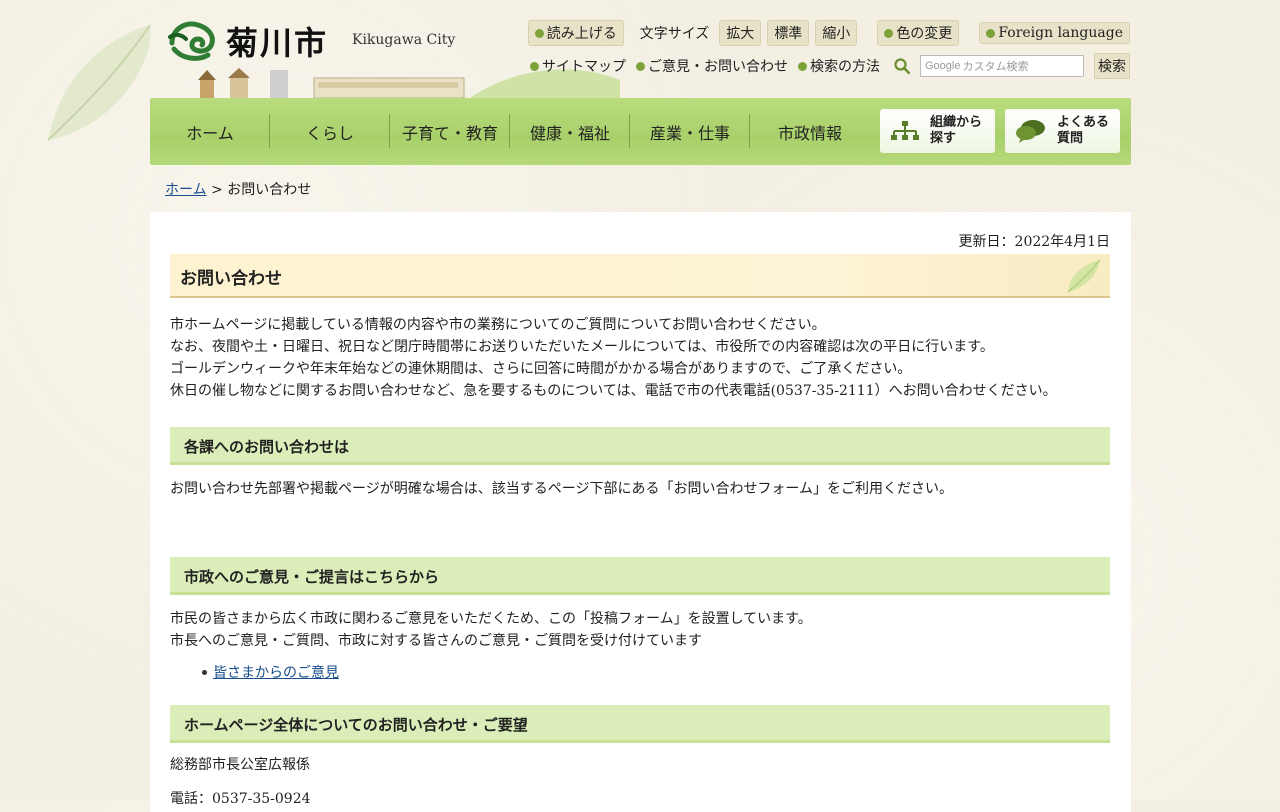  I want to click on font-large-button: 拡大, so click(740, 33).